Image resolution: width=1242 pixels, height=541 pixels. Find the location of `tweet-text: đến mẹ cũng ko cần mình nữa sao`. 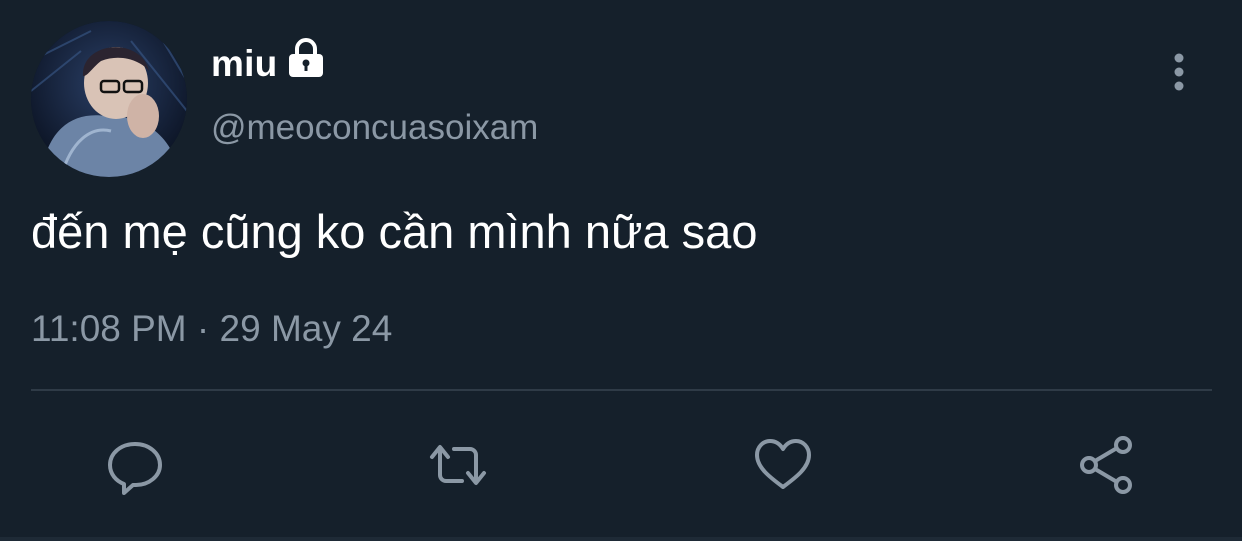

tweet-text: đến mẹ cũng ko cần mình nữa sao is located at coordinates (394, 231).